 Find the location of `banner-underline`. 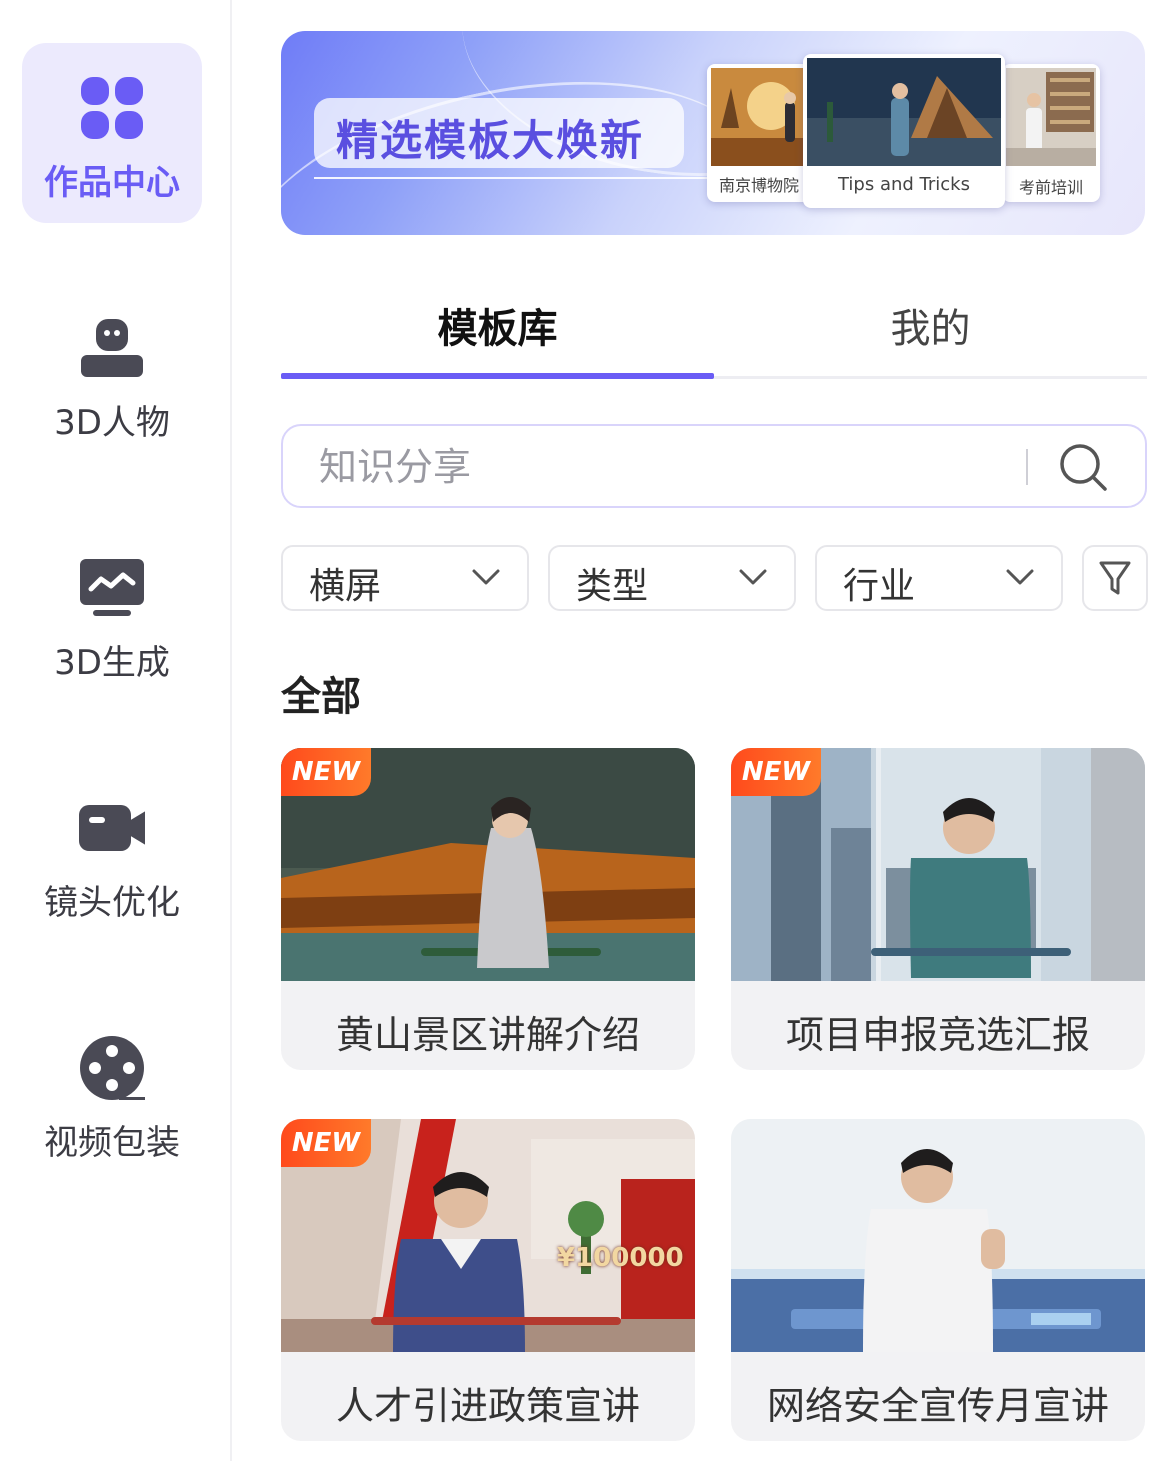

banner-underline is located at coordinates (511, 178).